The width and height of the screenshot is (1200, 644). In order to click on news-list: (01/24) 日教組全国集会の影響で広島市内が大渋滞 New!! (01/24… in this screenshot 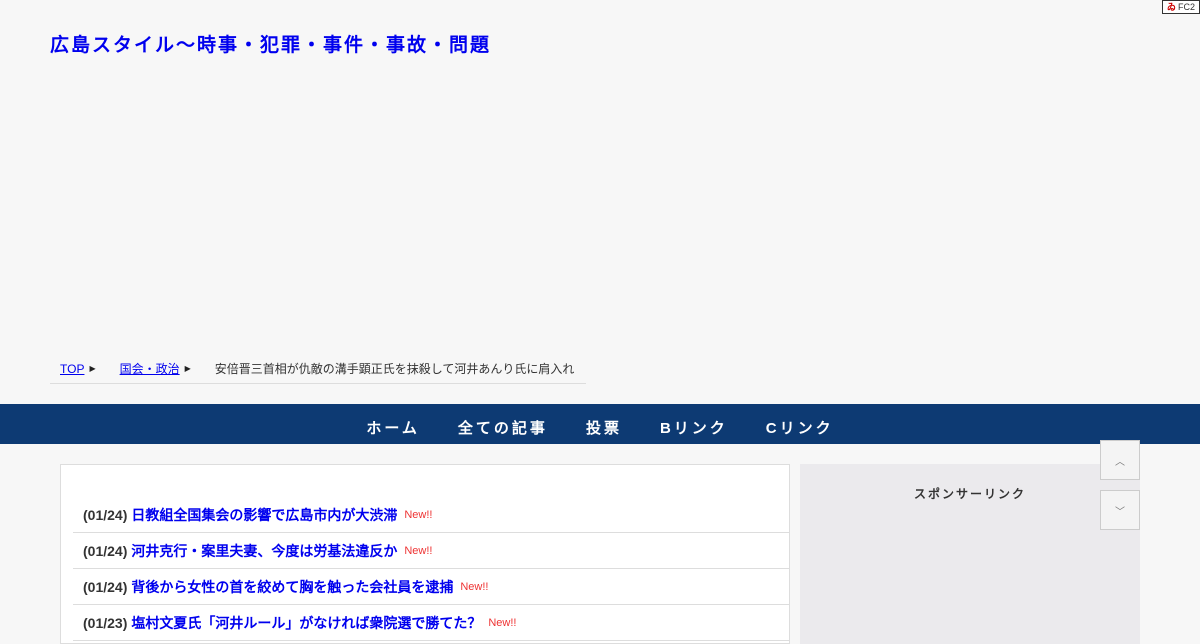, I will do `click(431, 569)`.